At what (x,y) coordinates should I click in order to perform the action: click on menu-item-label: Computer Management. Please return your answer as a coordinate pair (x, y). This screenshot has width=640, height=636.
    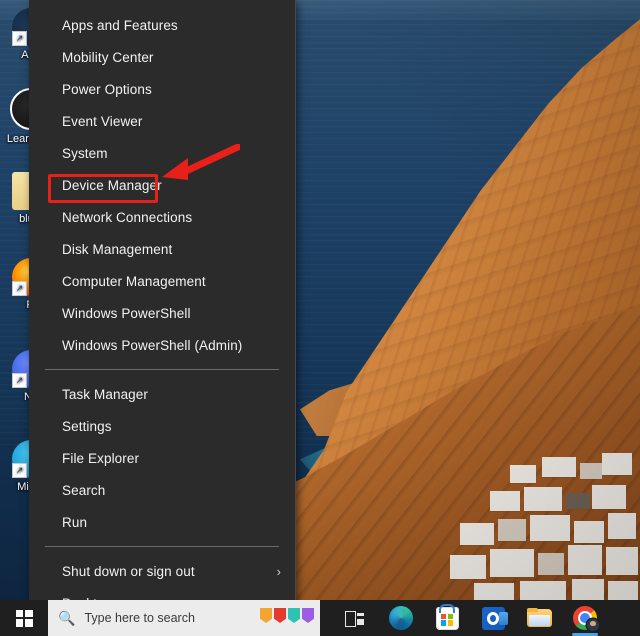
    Looking at the image, I should click on (134, 281).